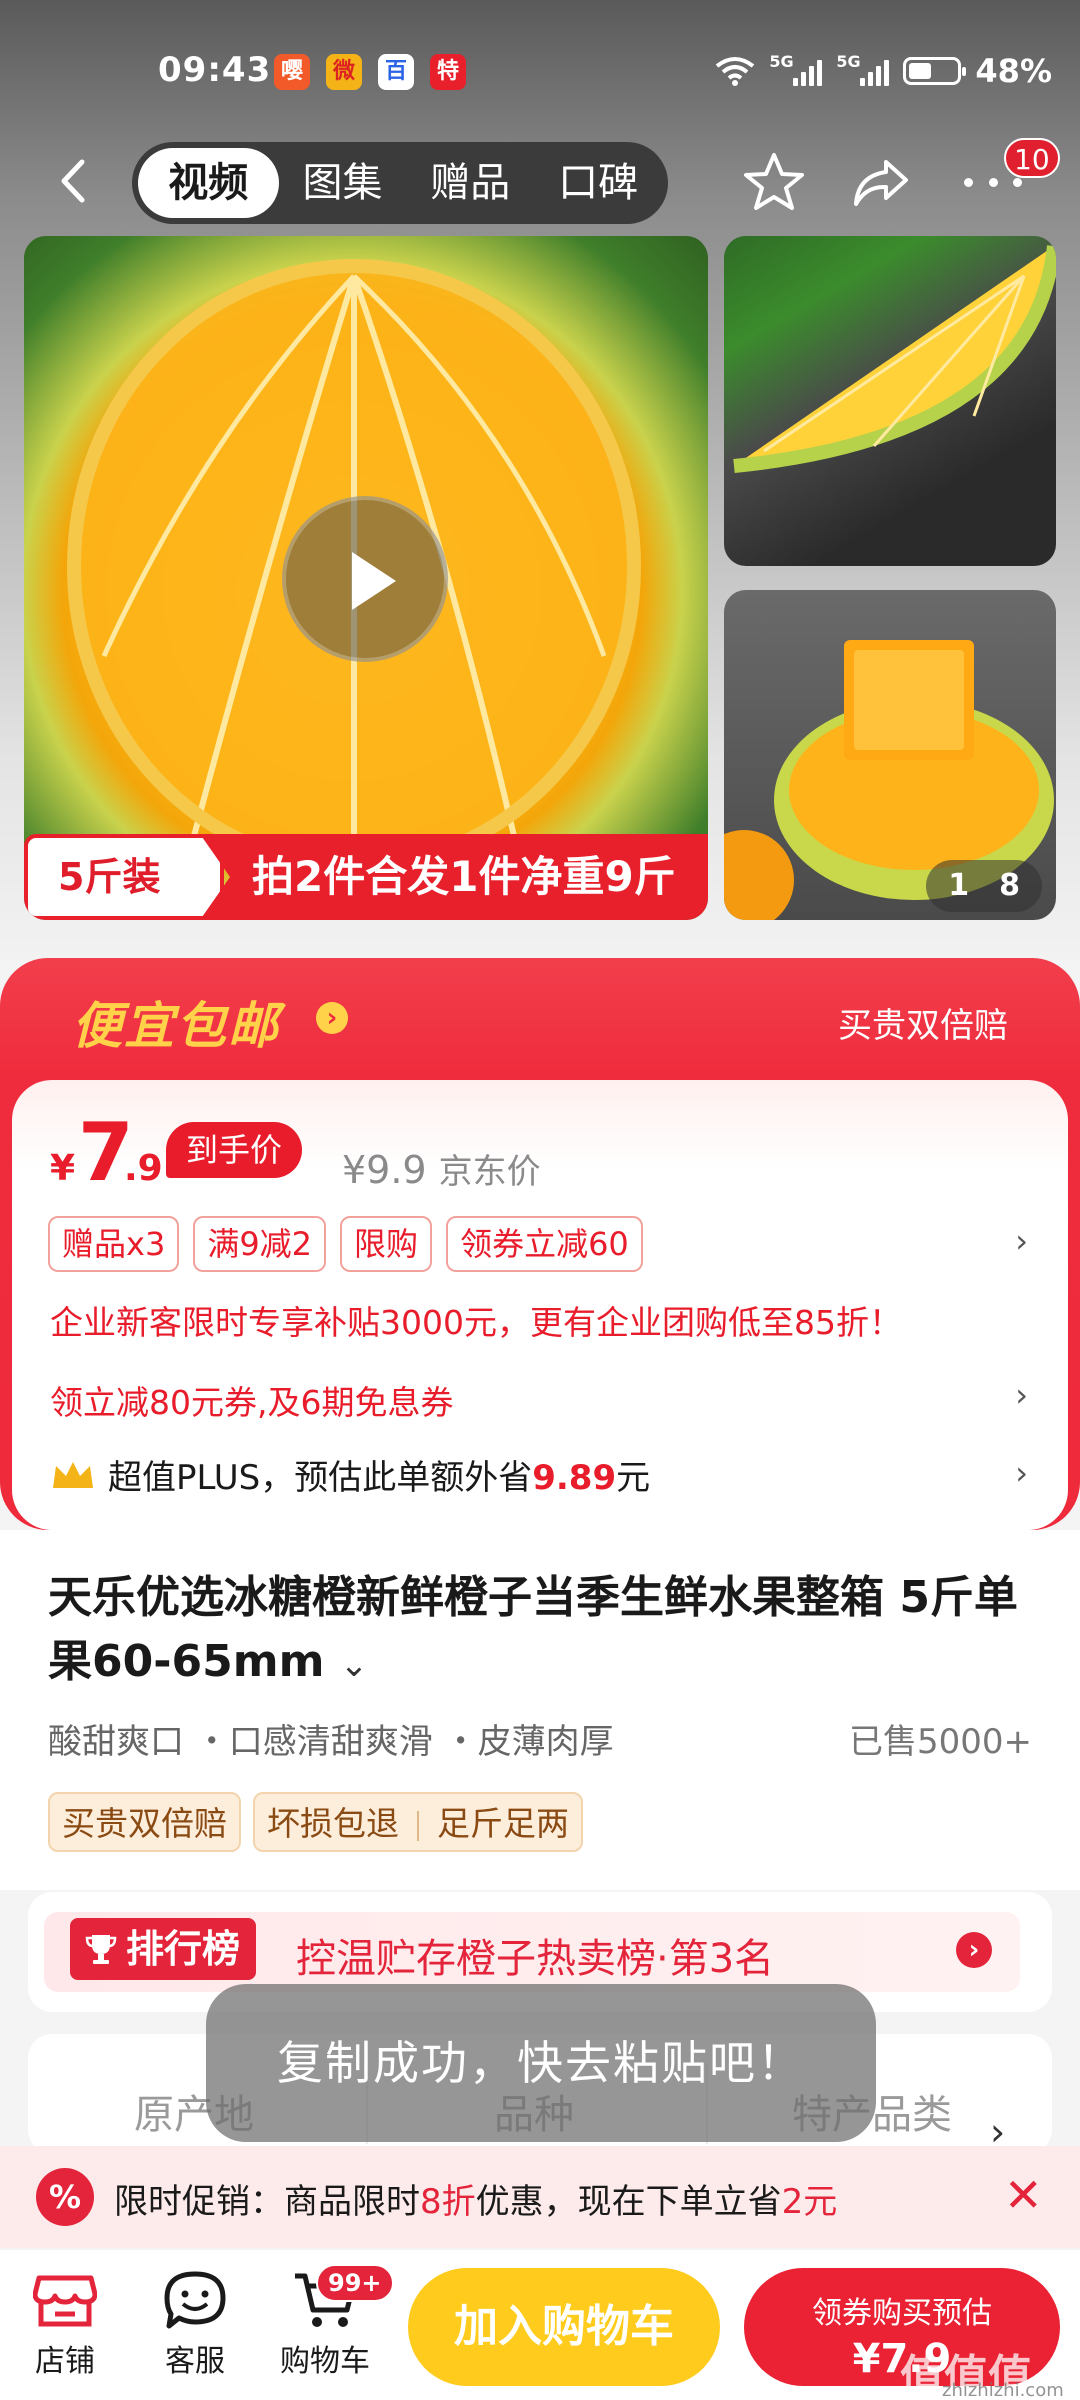 This screenshot has height=2400, width=1080. I want to click on gallery-counter: 1 8, so click(984, 886).